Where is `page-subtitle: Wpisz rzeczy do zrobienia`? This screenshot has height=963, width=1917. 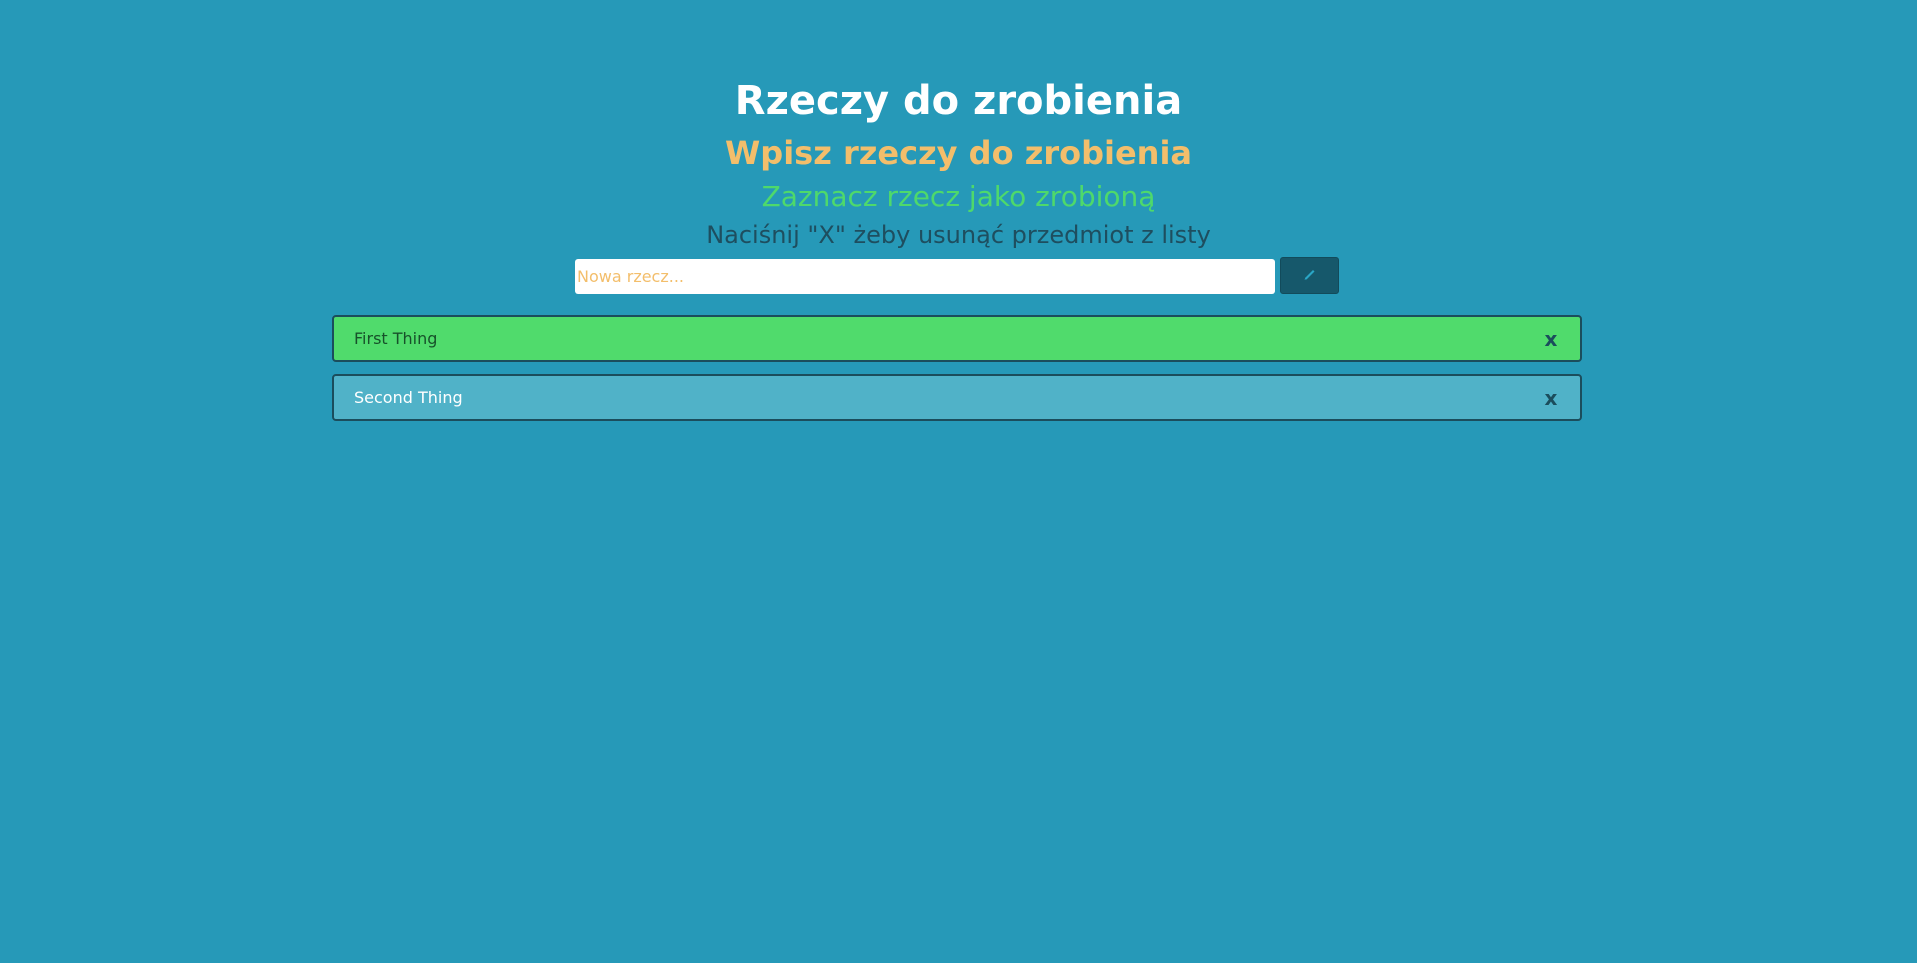
page-subtitle: Wpisz rzeczy do zrobienia is located at coordinates (958, 153).